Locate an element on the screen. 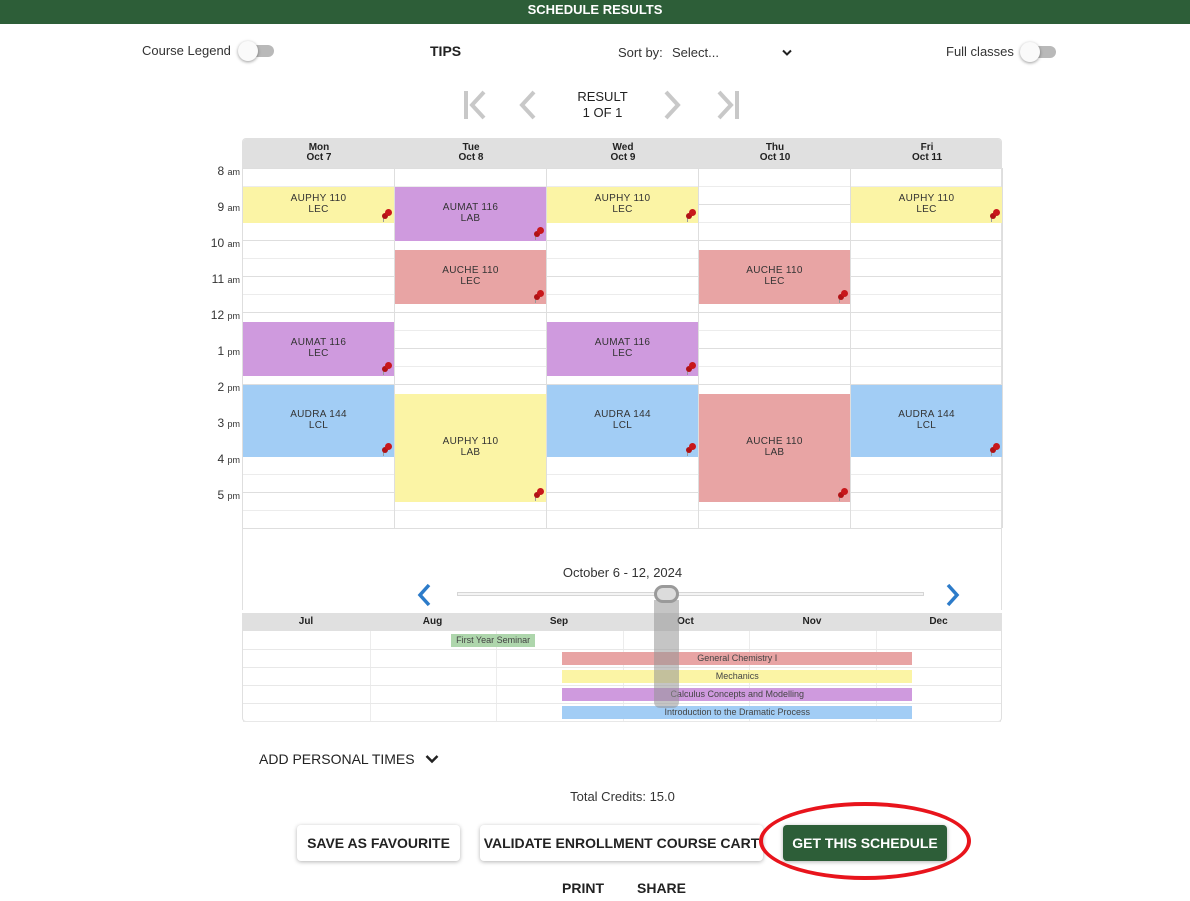 This screenshot has height=901, width=1190. hour-number: 4 is located at coordinates (221, 459).